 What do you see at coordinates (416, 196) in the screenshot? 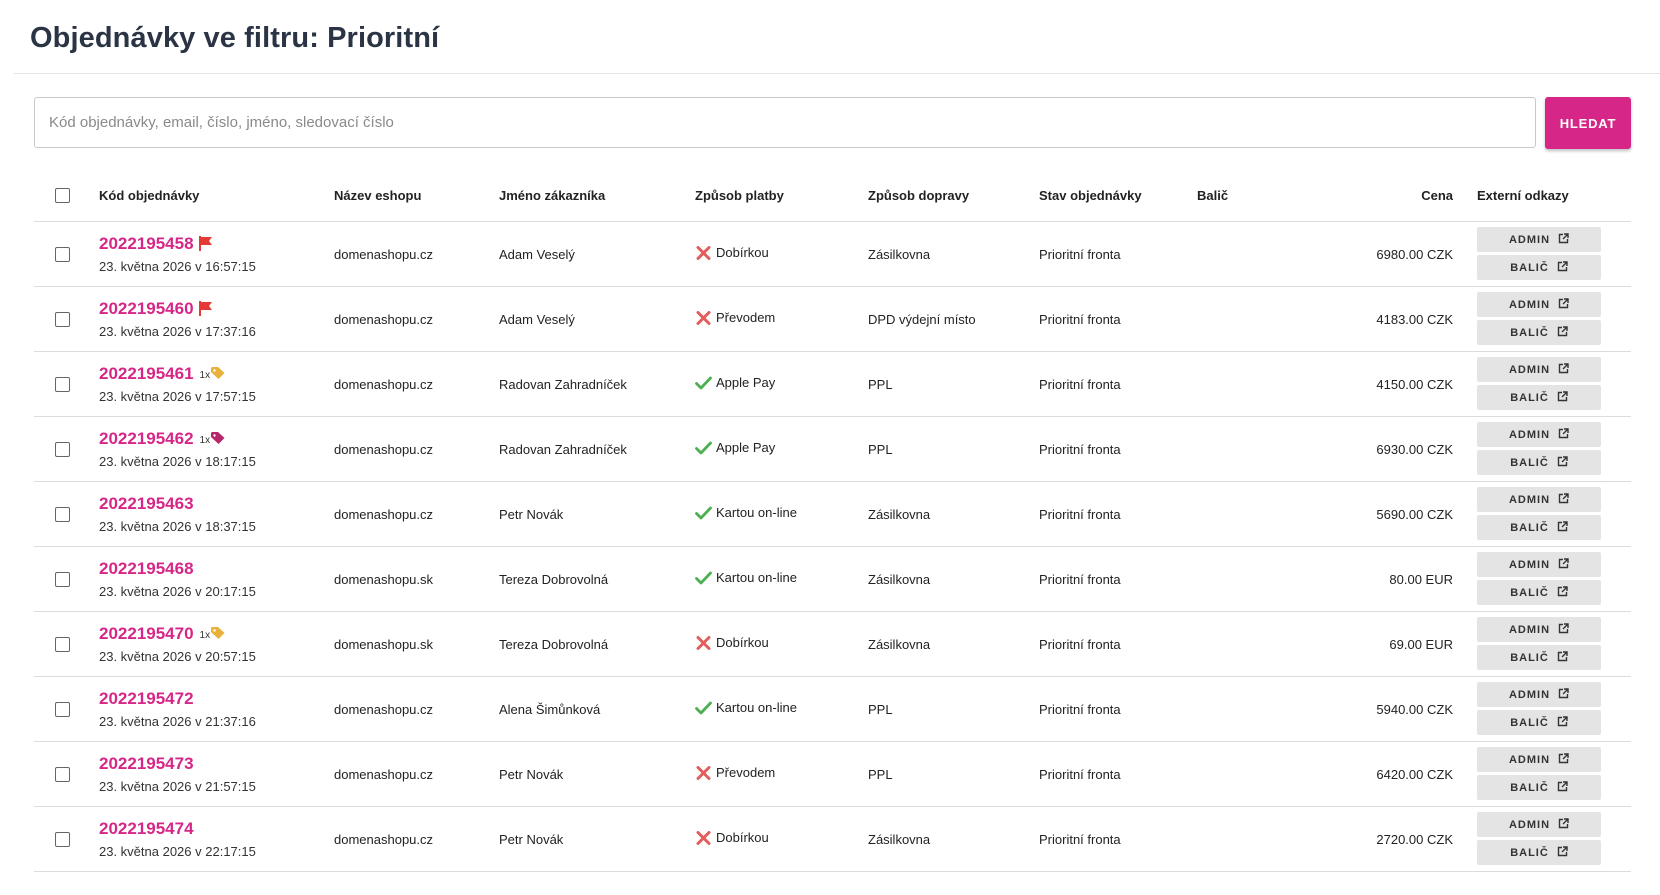
I see `column-header-eshop: Název eshopu` at bounding box center [416, 196].